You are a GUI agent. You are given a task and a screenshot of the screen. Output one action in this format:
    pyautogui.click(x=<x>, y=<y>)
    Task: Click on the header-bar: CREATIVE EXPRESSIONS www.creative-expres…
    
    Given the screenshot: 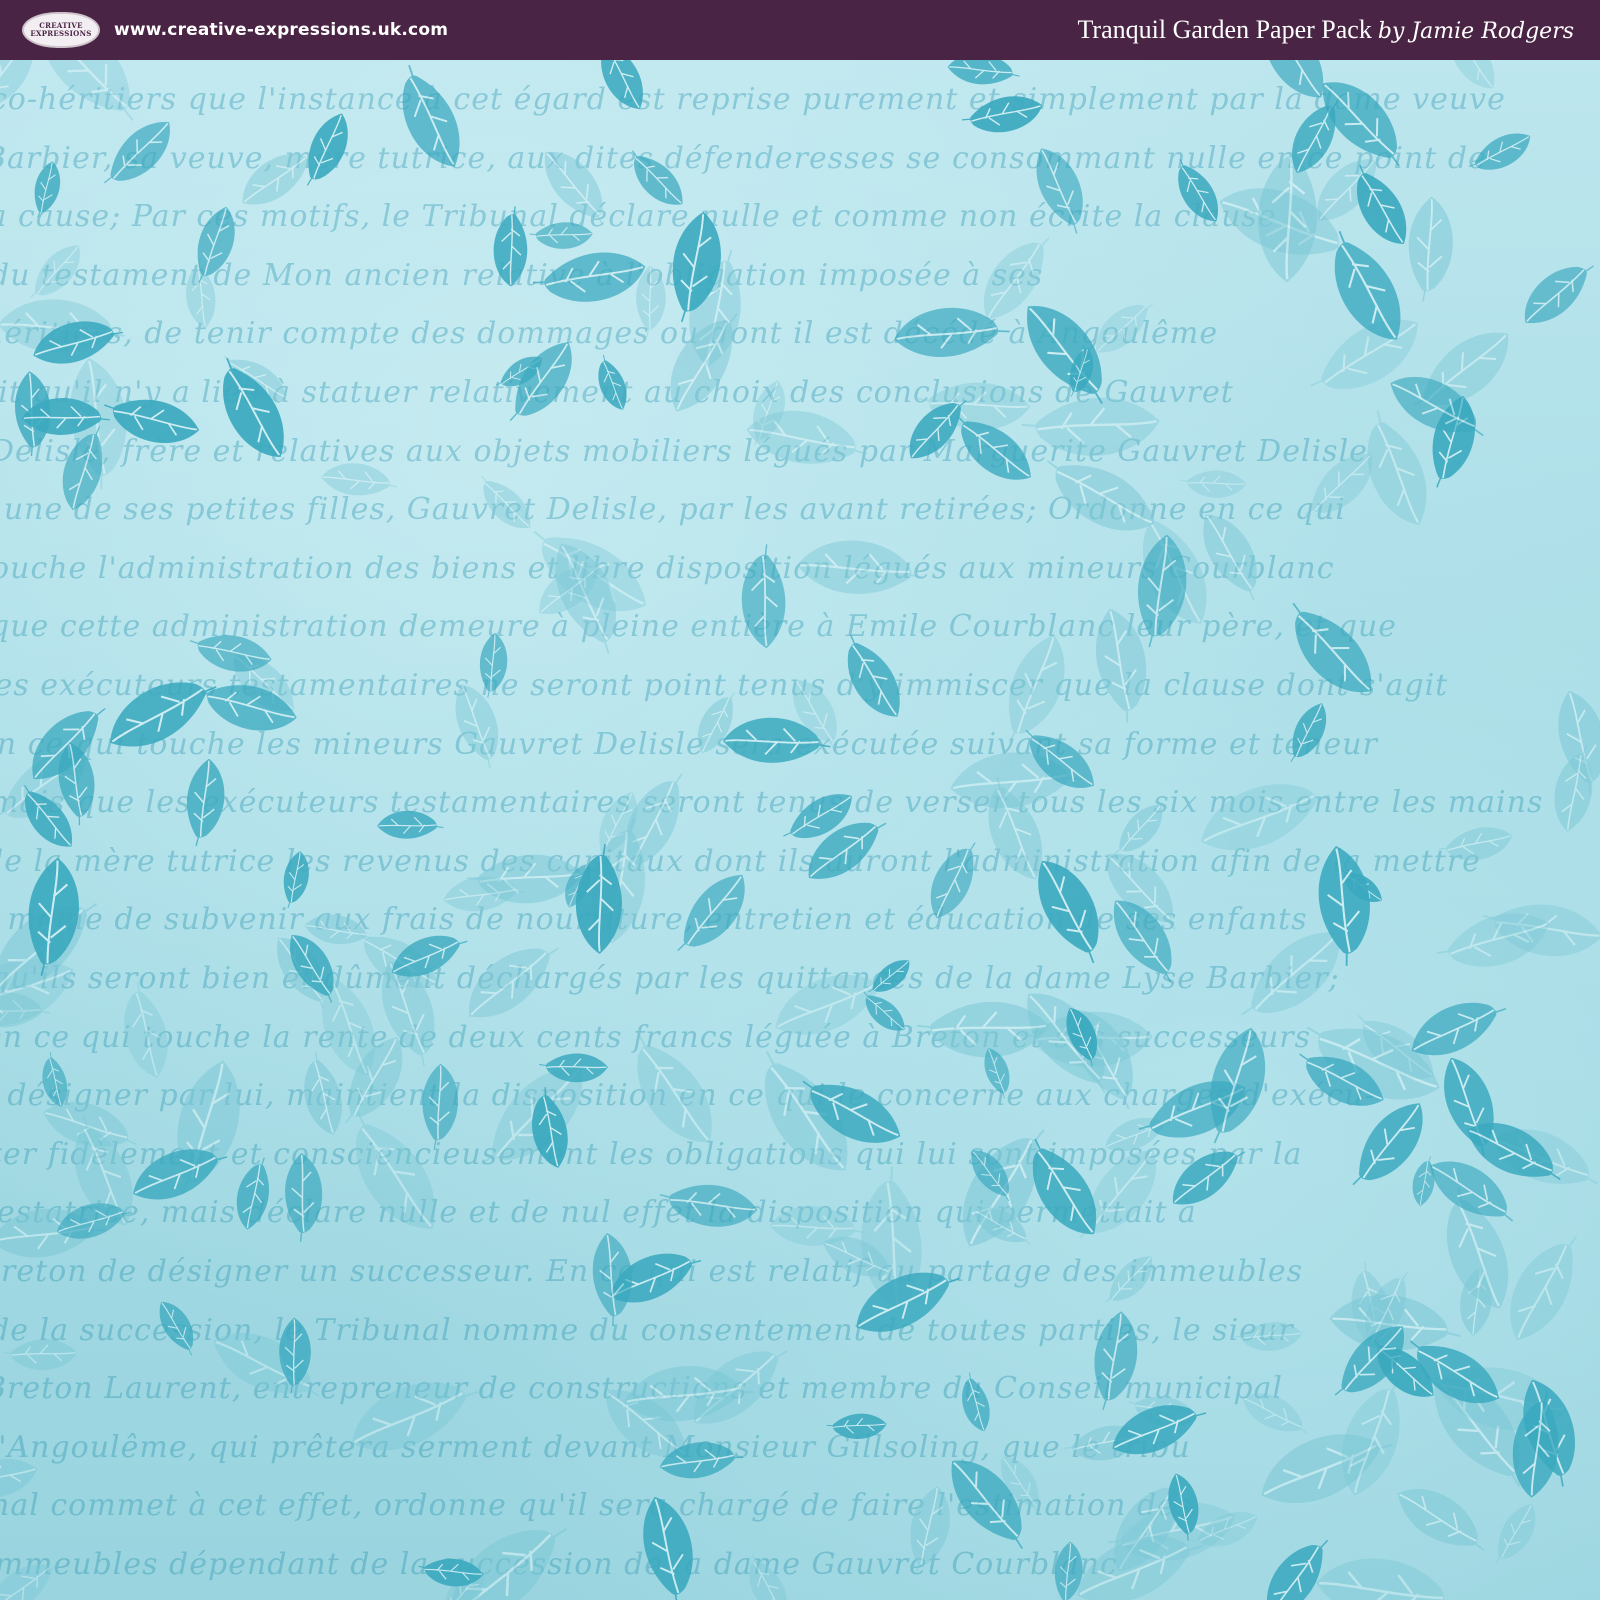 What is the action you would take?
    pyautogui.click(x=800, y=30)
    